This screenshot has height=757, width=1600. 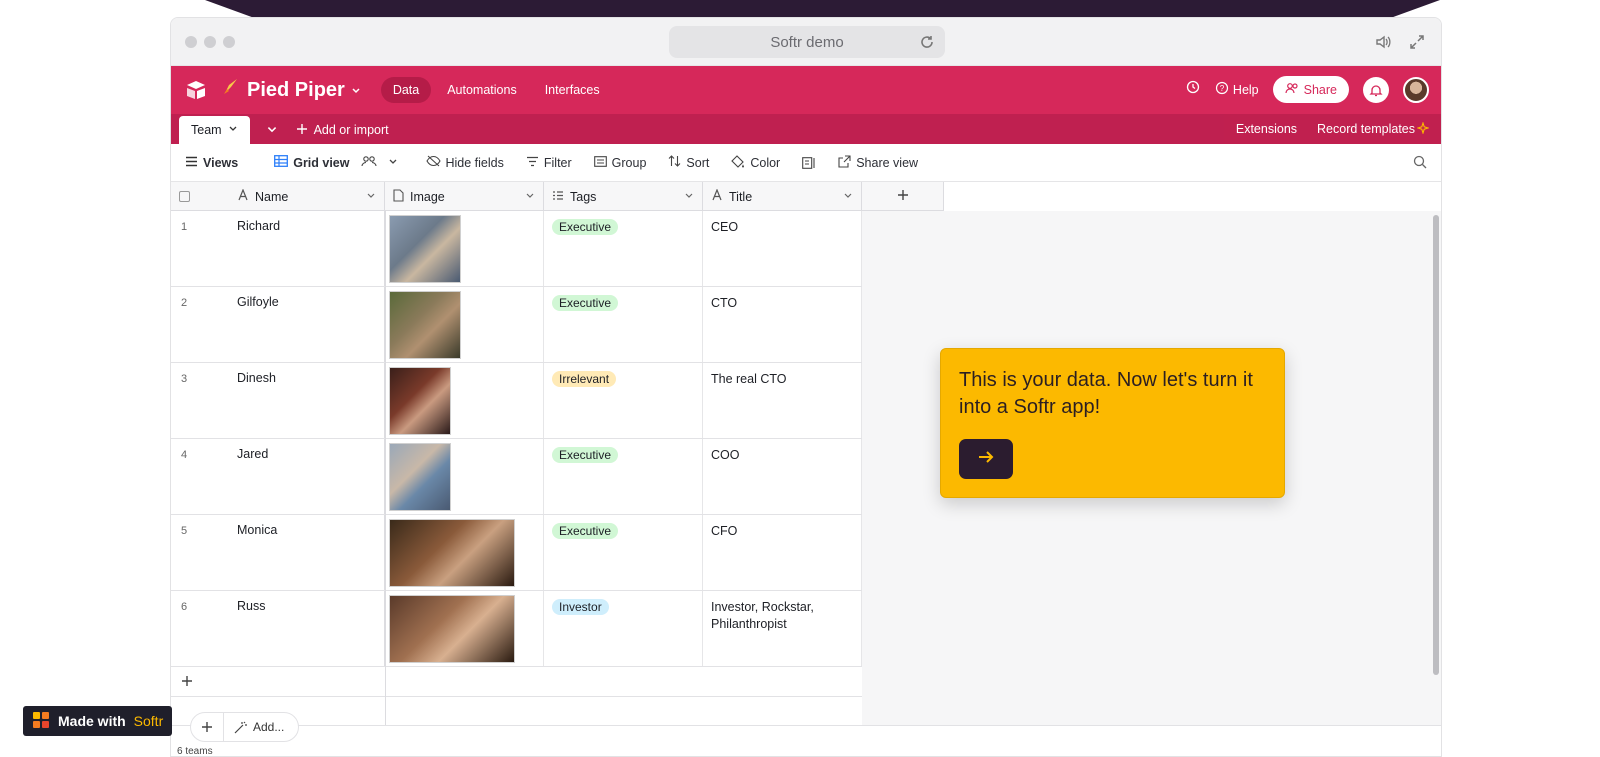 I want to click on sort-button: Sort, so click(x=688, y=162).